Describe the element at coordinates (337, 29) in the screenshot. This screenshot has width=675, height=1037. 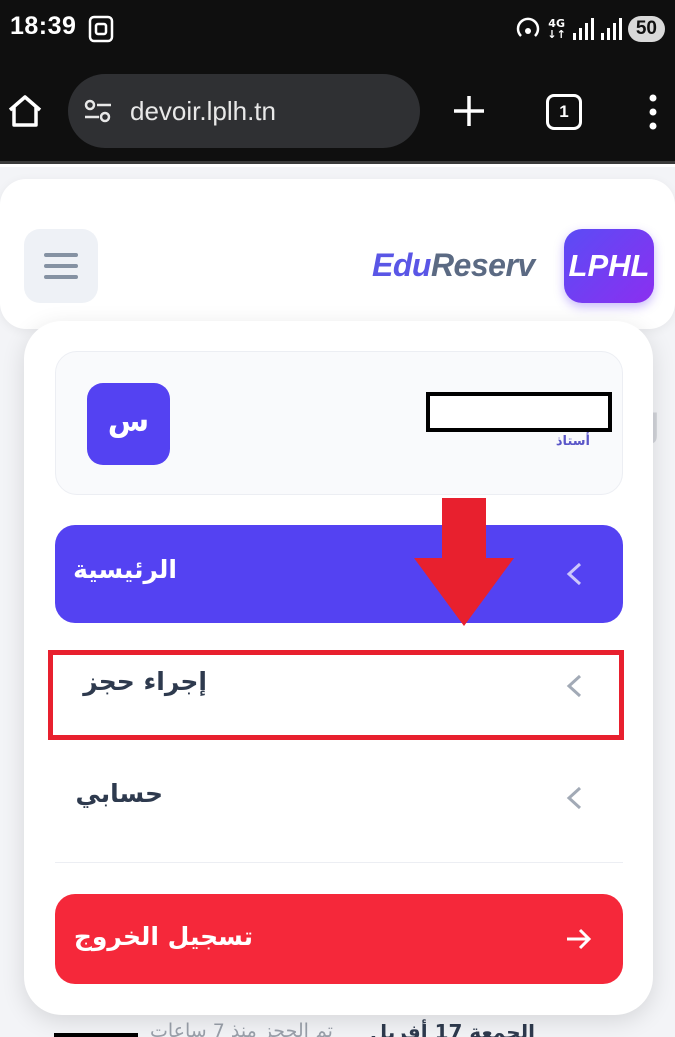
I see `status-bar: 18:39 4G ↓↑ 50` at that location.